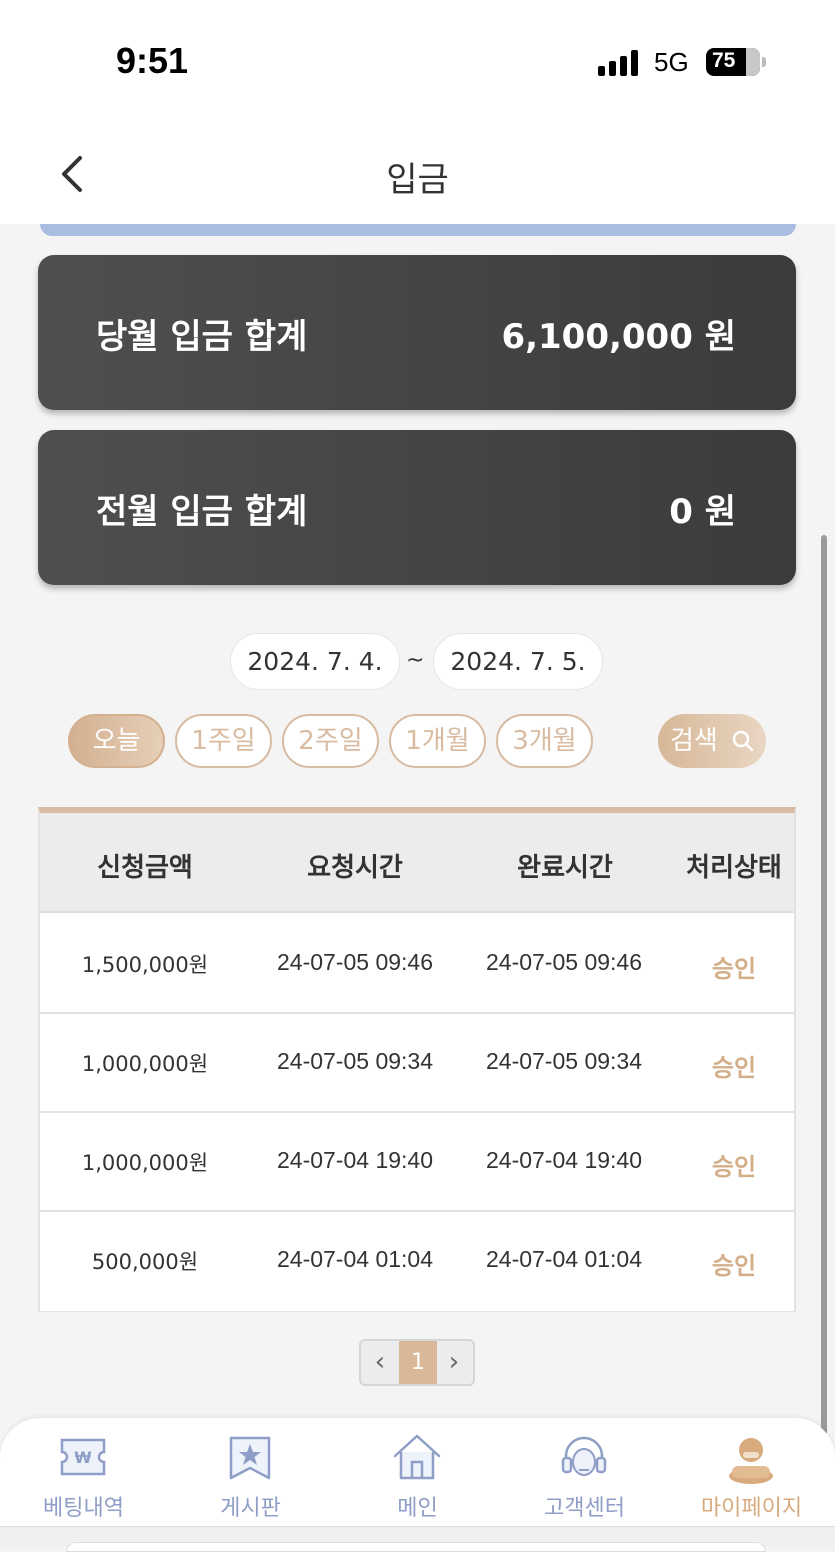 This screenshot has height=1552, width=835. What do you see at coordinates (354, 962) in the screenshot?
I see `cell-requested: 24-07-05 09:46` at bounding box center [354, 962].